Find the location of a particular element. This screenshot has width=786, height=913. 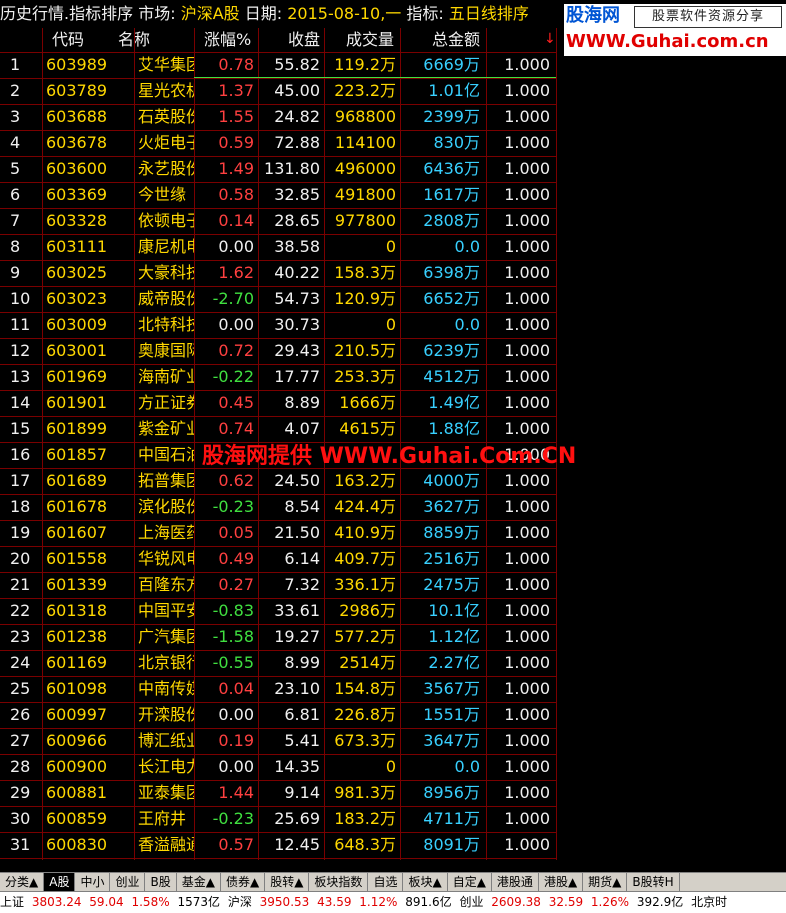

volume: 163.2万 is located at coordinates (365, 480).